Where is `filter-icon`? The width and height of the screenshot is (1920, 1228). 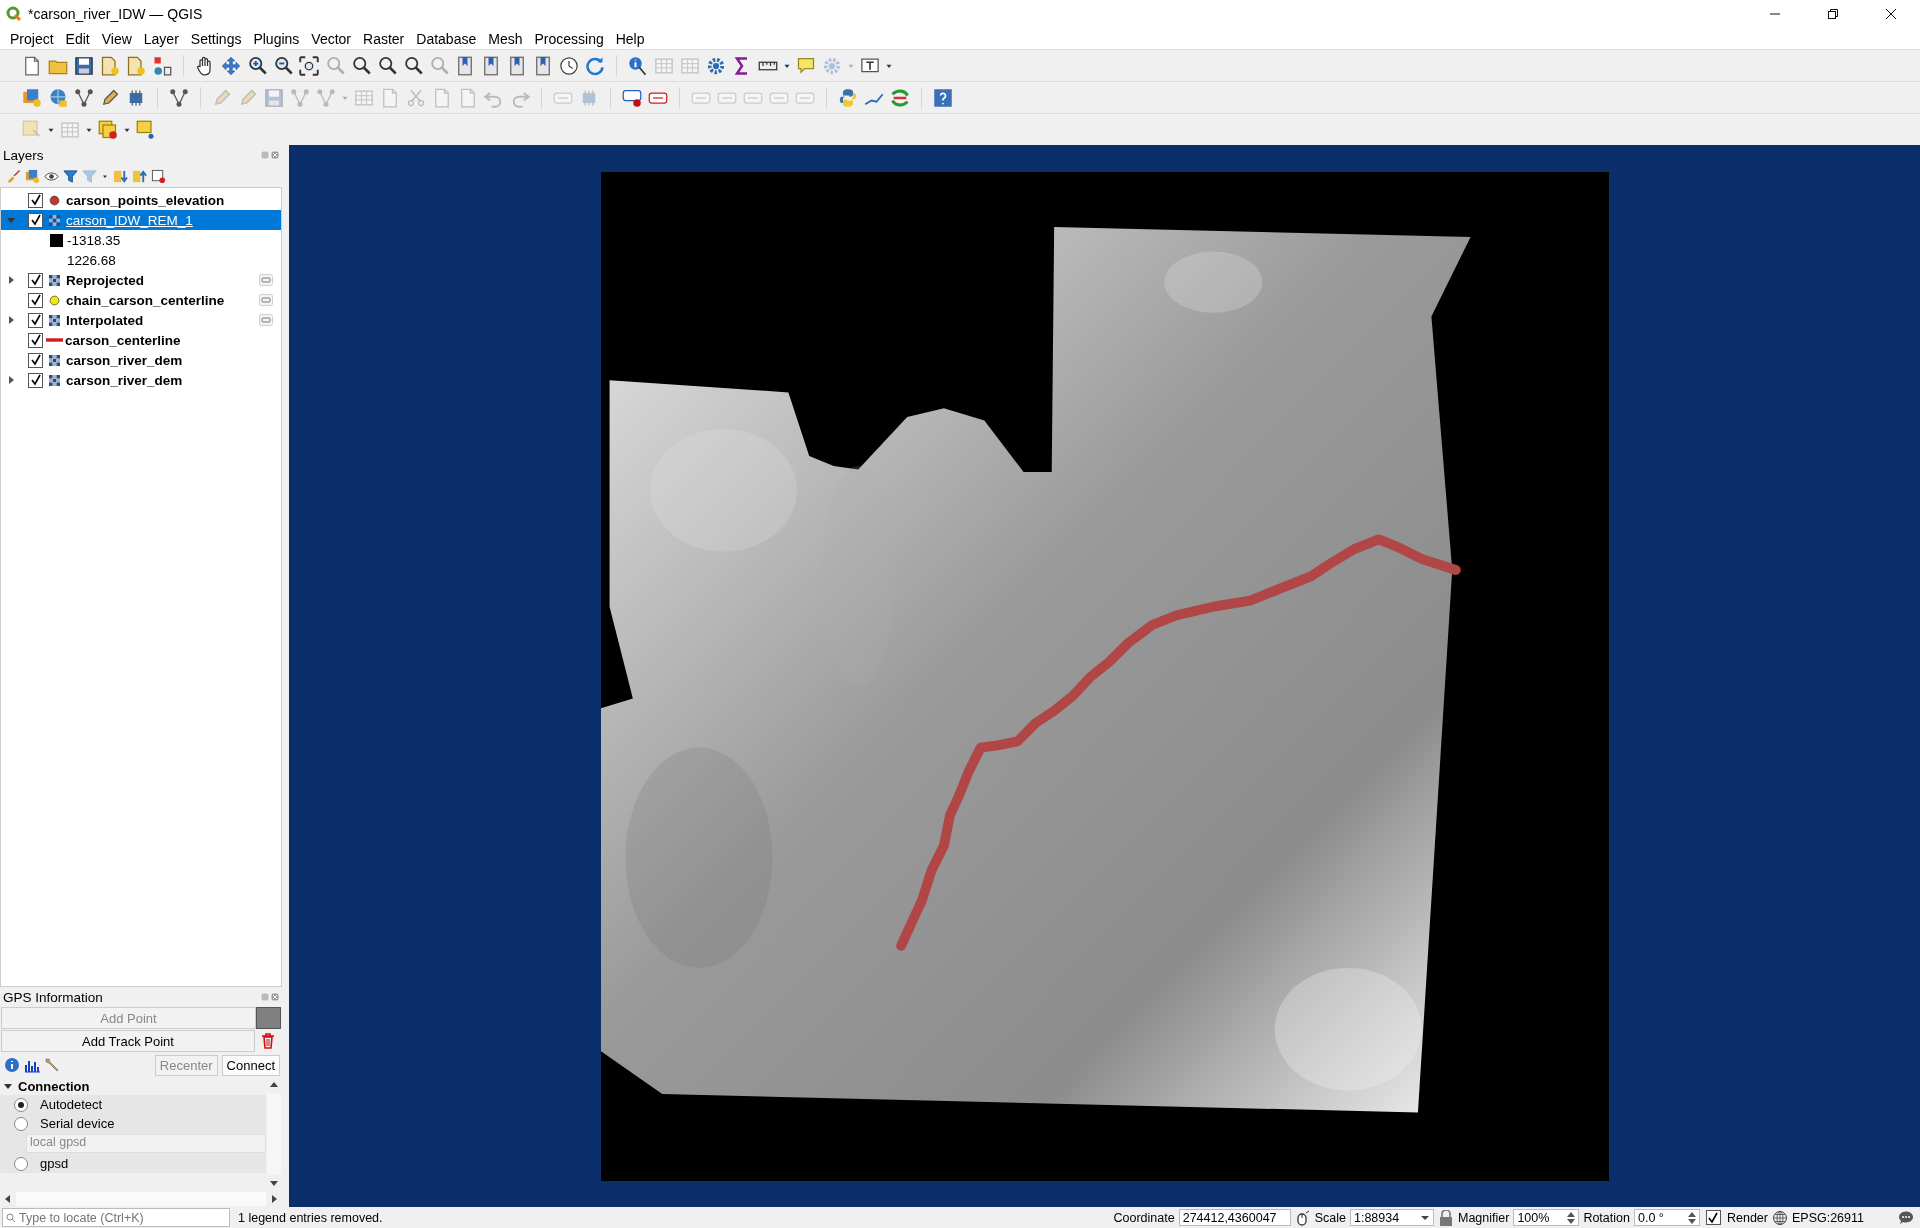
filter-icon is located at coordinates (70, 176).